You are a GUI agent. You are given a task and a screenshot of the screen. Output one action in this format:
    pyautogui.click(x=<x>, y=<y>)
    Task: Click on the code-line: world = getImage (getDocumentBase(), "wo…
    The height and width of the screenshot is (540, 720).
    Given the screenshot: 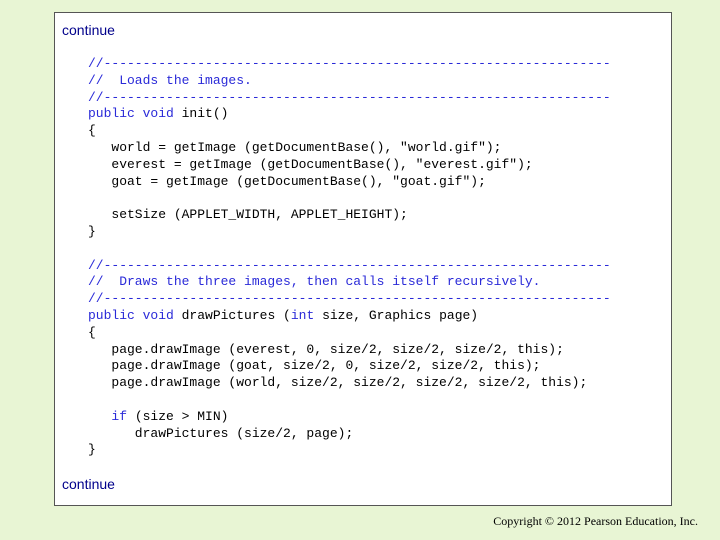 What is the action you would take?
    pyautogui.click(x=349, y=148)
    